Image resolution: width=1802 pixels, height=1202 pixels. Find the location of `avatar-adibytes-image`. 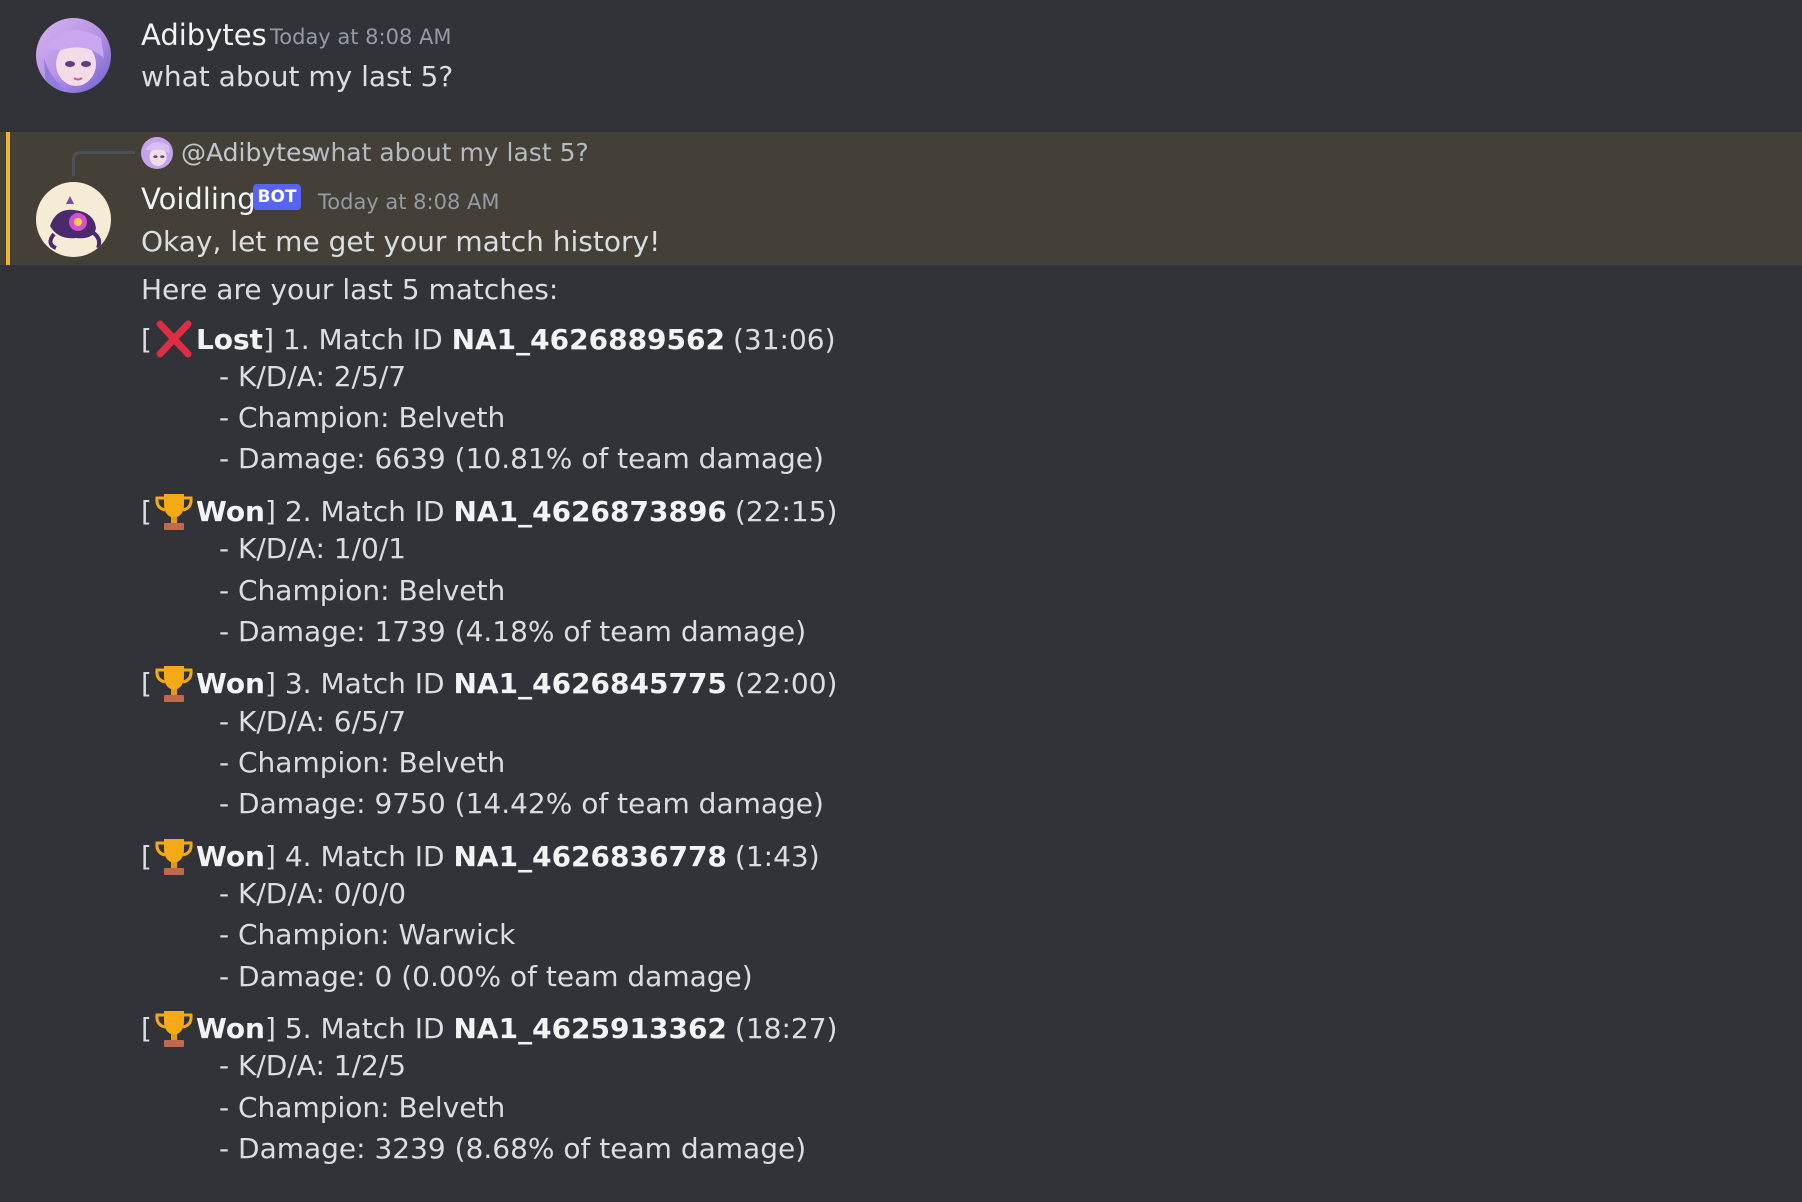

avatar-adibytes-image is located at coordinates (73, 55).